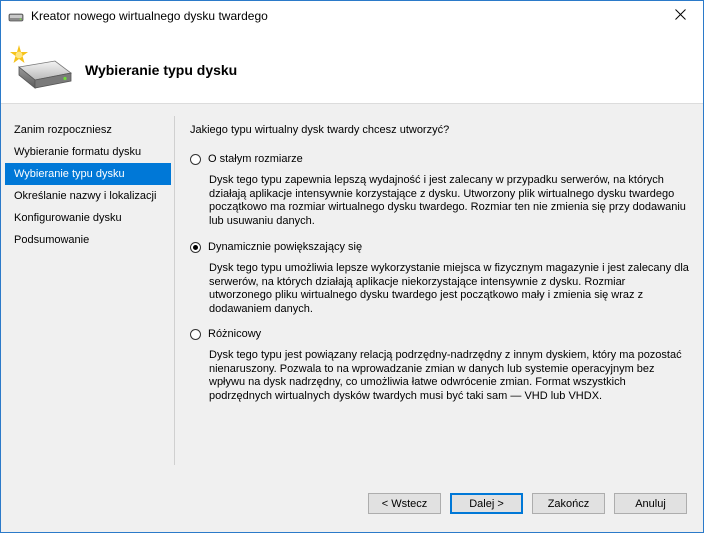  I want to click on step-choose-format: Wybieranie formatu dysku, so click(88, 152).